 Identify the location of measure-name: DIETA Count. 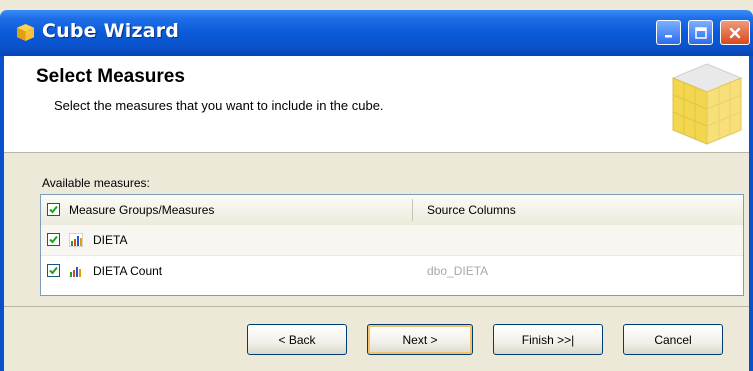
(128, 271).